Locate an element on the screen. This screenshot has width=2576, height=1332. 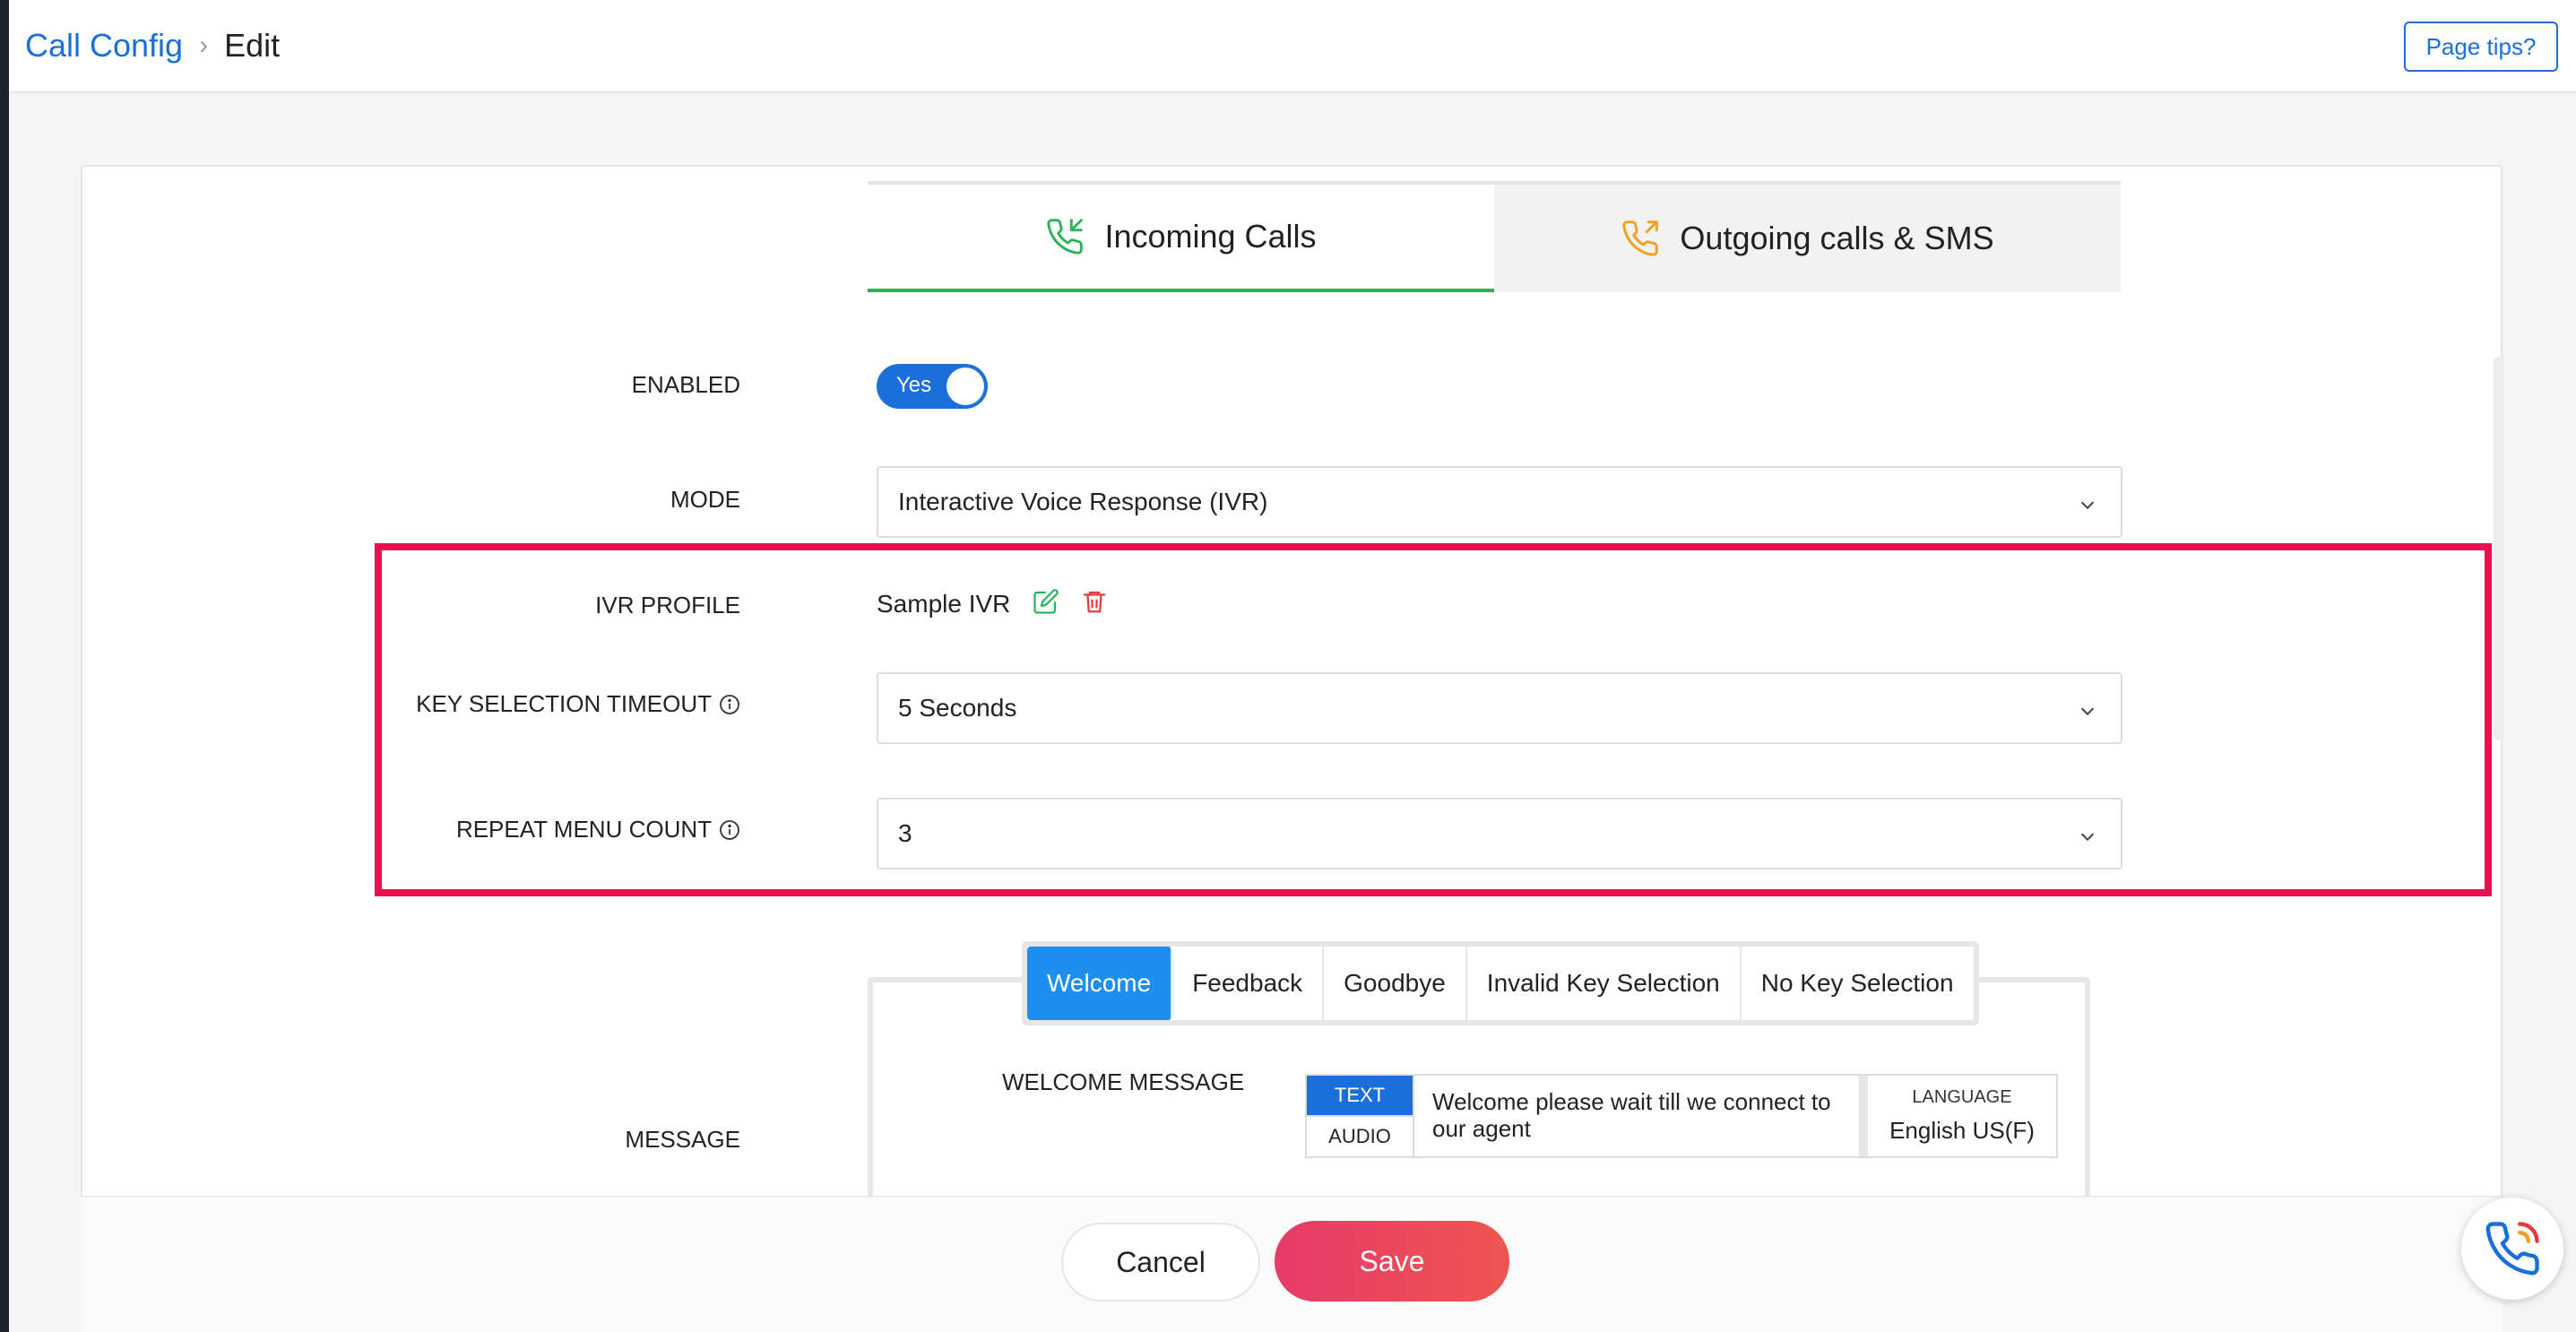
tab-goodbye: Goodbye is located at coordinates (1395, 983).